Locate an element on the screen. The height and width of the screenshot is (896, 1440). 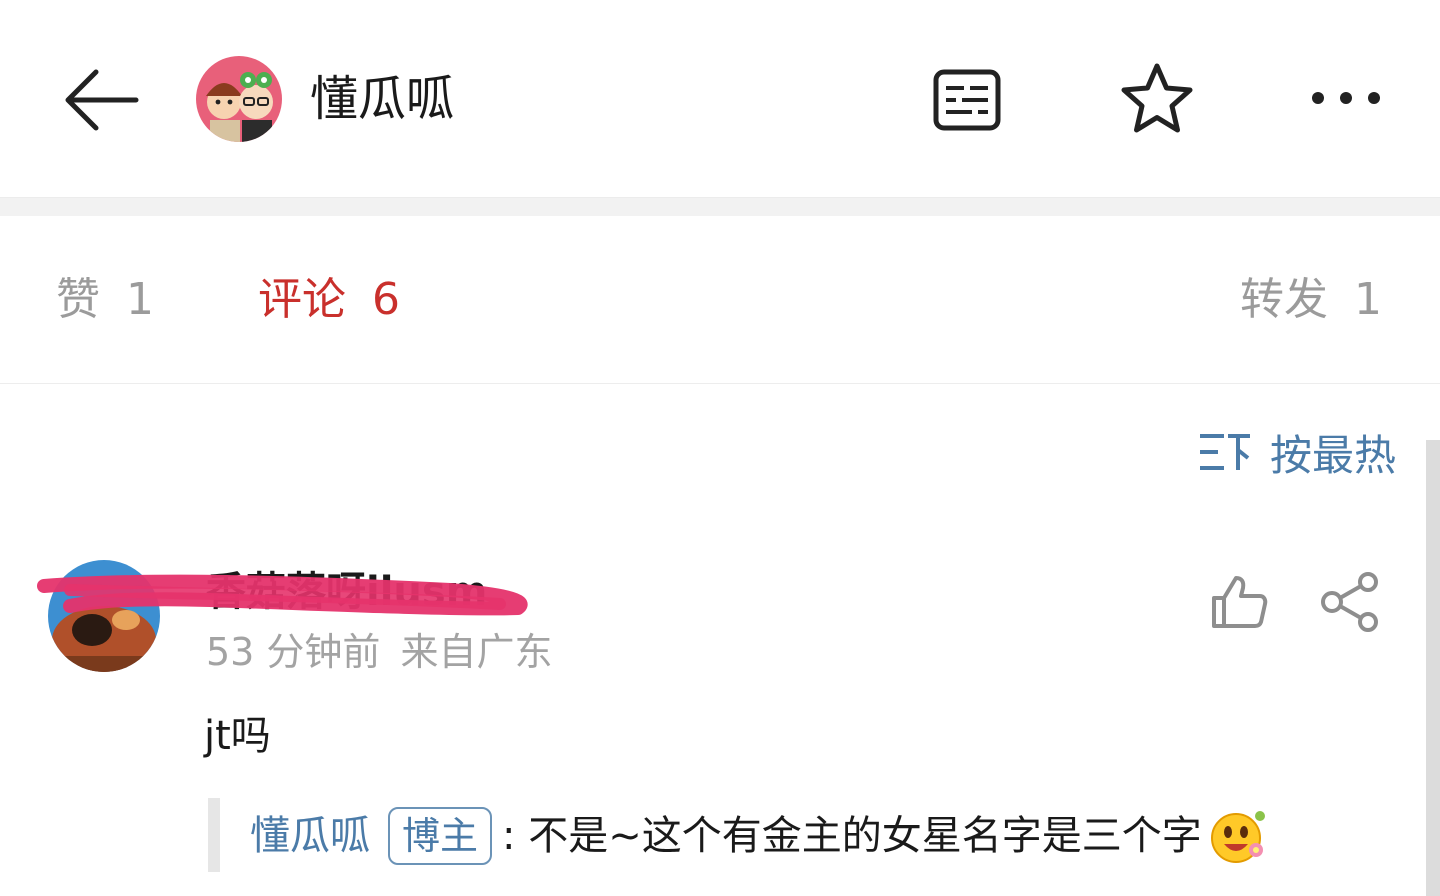
reply-line: 懂瓜呱 博主 : 不是~这个有金主的女星名字是三个字 is located at coordinates (760, 836).